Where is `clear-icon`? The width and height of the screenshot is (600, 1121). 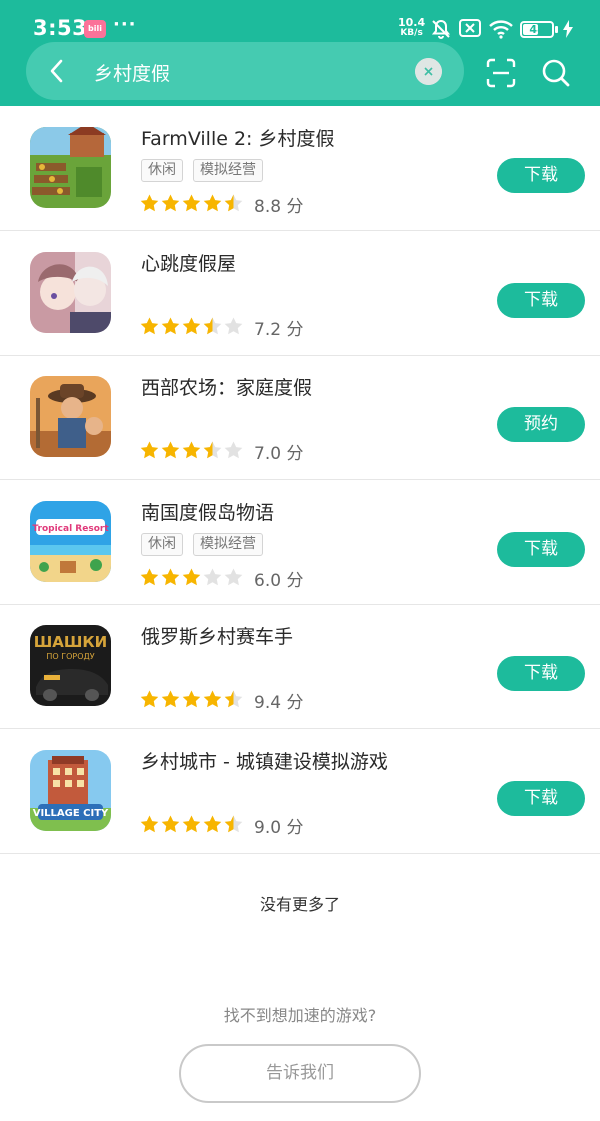
clear-icon is located at coordinates (428, 71).